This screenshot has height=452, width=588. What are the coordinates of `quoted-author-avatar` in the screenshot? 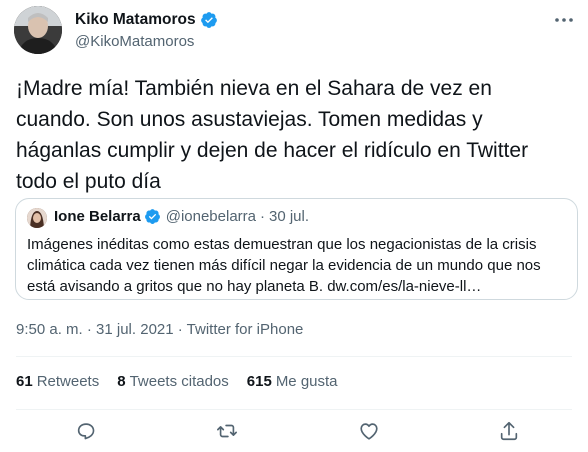 It's located at (37, 218).